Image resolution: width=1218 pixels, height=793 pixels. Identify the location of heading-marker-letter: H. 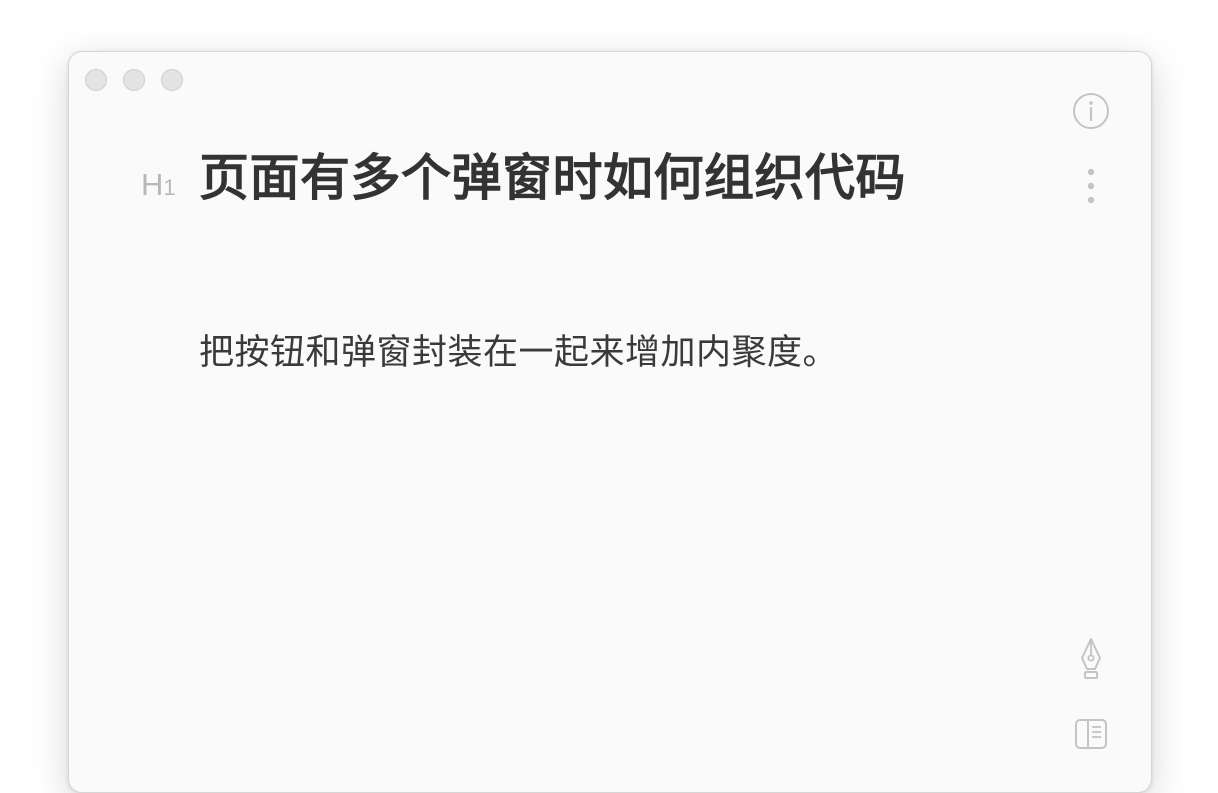
(152, 184).